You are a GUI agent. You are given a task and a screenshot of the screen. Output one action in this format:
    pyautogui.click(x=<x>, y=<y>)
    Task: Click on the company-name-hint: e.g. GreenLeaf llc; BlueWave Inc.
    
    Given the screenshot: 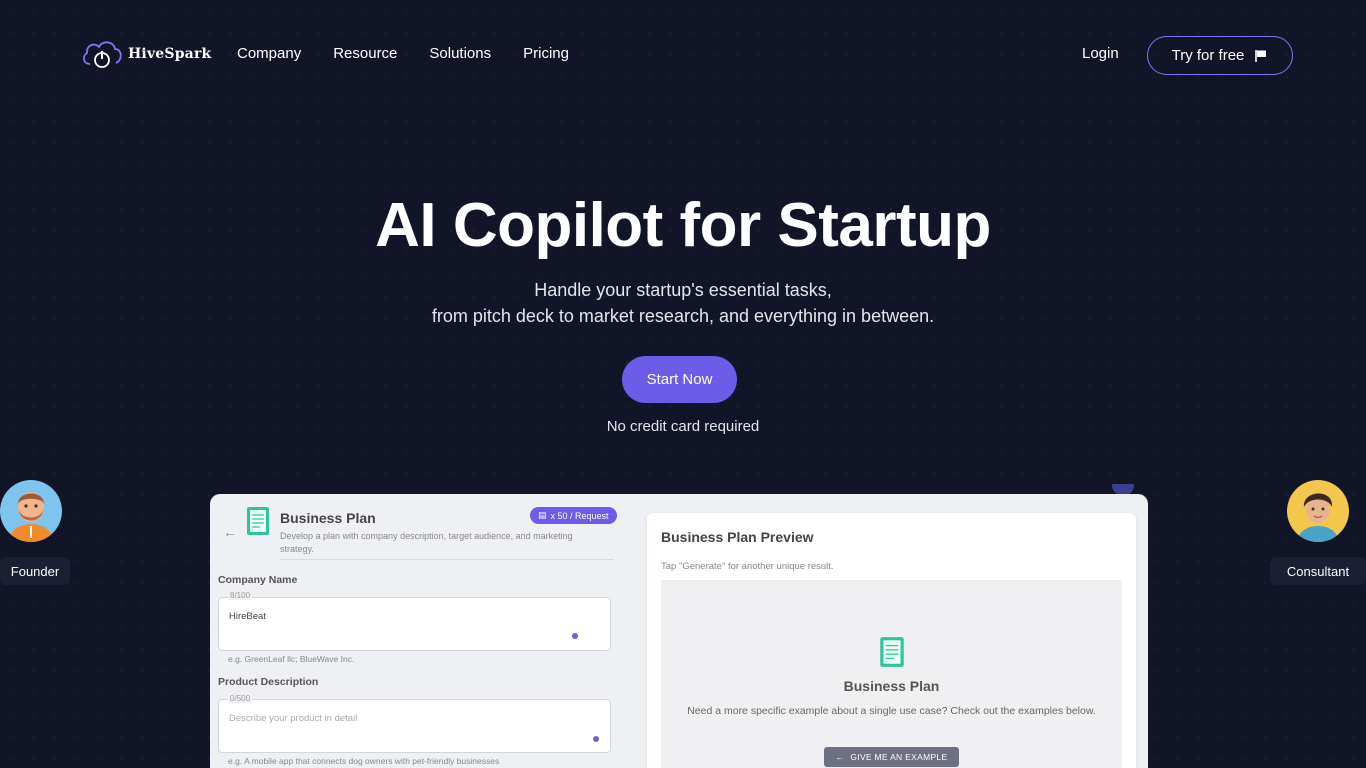 What is the action you would take?
    pyautogui.click(x=291, y=659)
    